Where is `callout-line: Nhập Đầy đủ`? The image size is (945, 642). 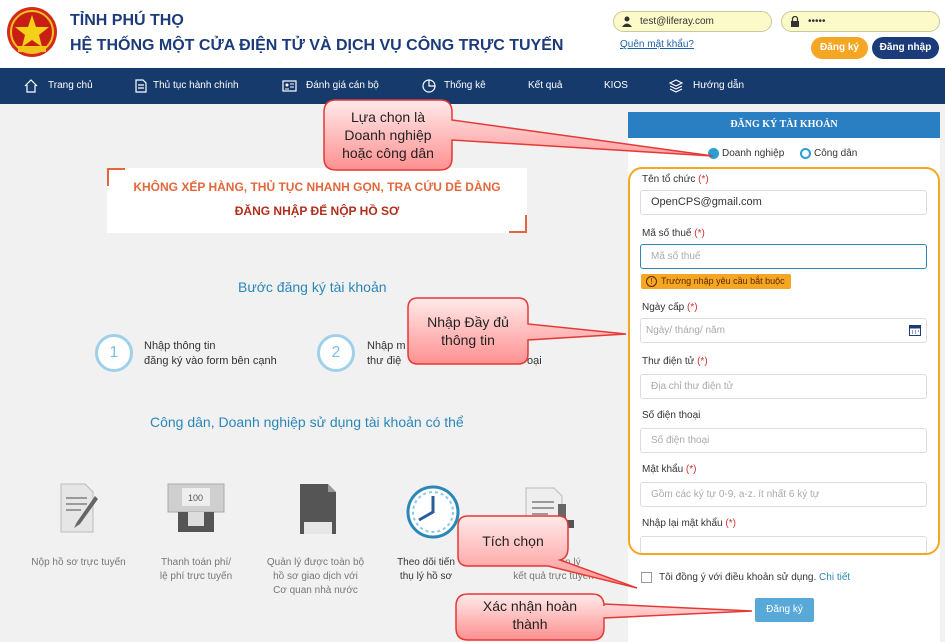
callout-line: Nhập Đầy đủ is located at coordinates (468, 322).